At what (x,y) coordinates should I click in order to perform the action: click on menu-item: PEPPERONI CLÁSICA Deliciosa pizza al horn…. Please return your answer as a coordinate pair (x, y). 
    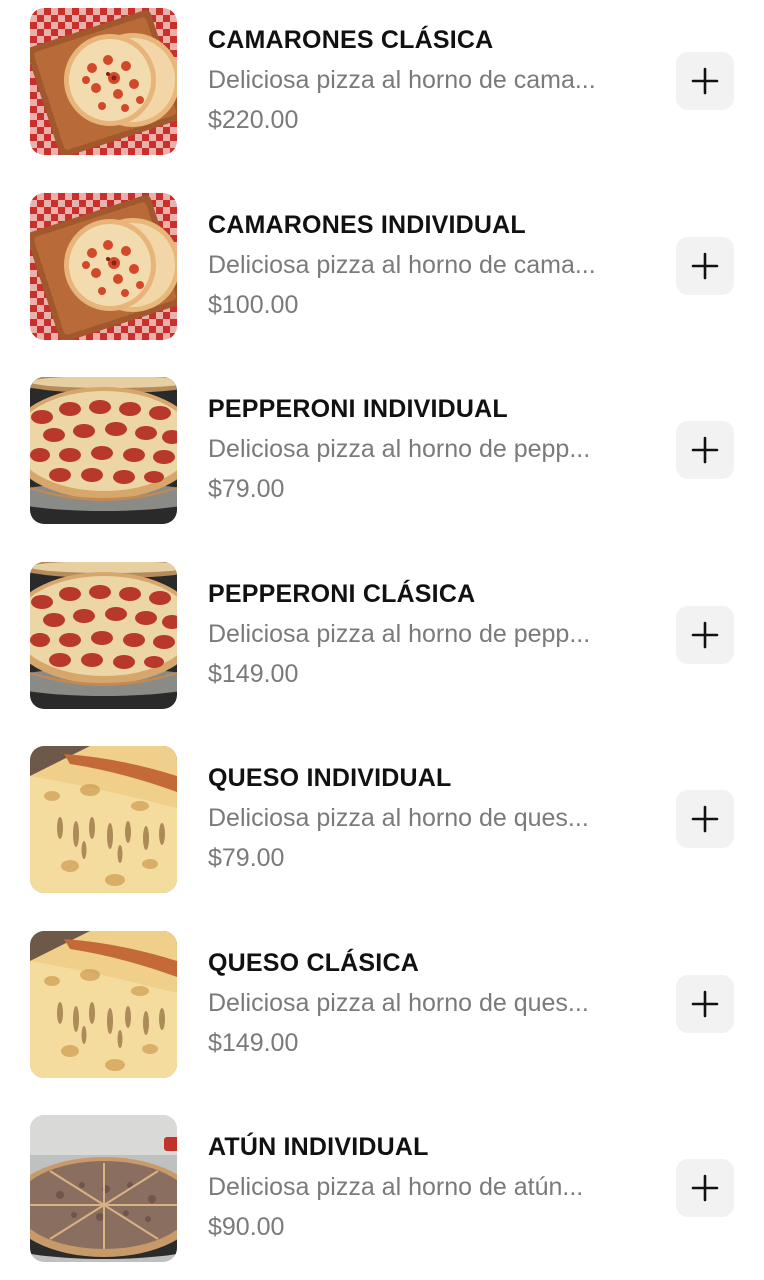
    Looking at the image, I should click on (382, 637).